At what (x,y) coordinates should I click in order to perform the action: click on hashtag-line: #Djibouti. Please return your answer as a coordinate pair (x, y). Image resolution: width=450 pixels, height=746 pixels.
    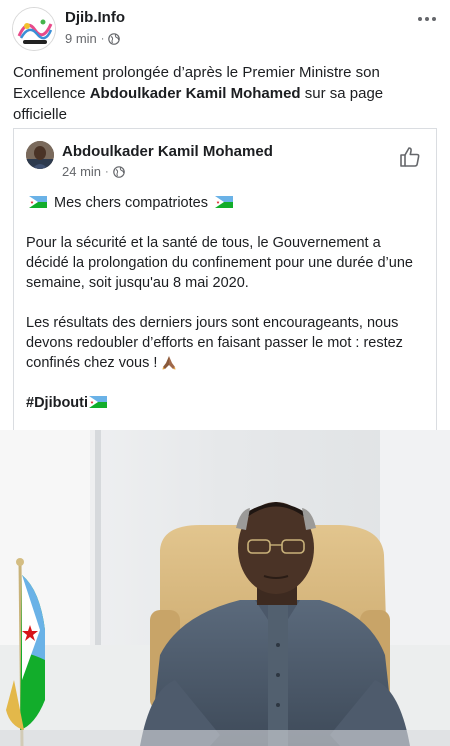
    Looking at the image, I should click on (226, 403).